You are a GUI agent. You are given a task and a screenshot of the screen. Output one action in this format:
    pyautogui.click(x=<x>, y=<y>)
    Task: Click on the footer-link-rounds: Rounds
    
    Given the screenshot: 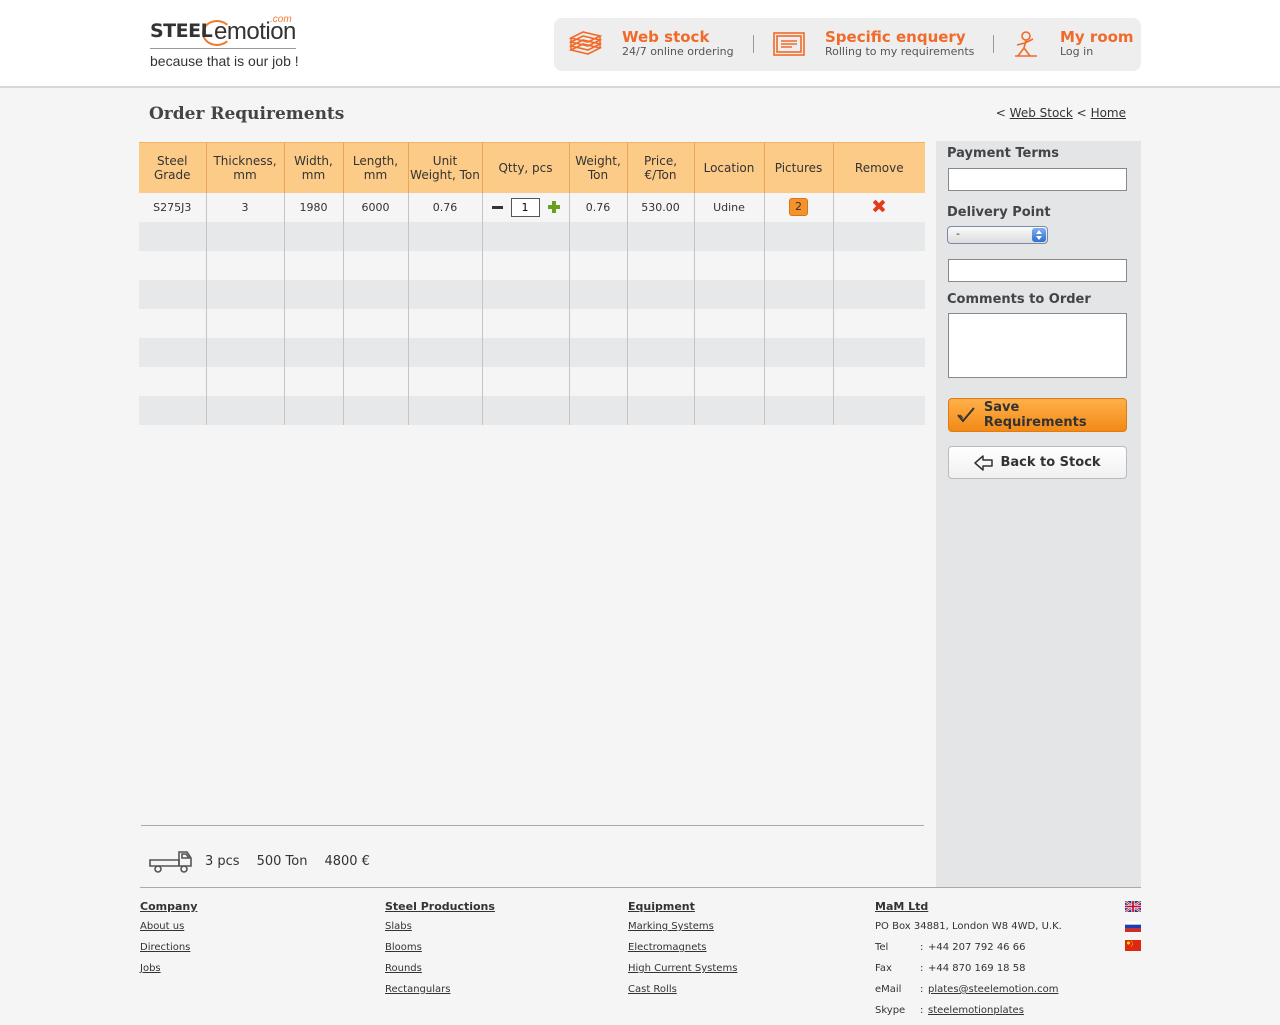 What is the action you would take?
    pyautogui.click(x=440, y=973)
    